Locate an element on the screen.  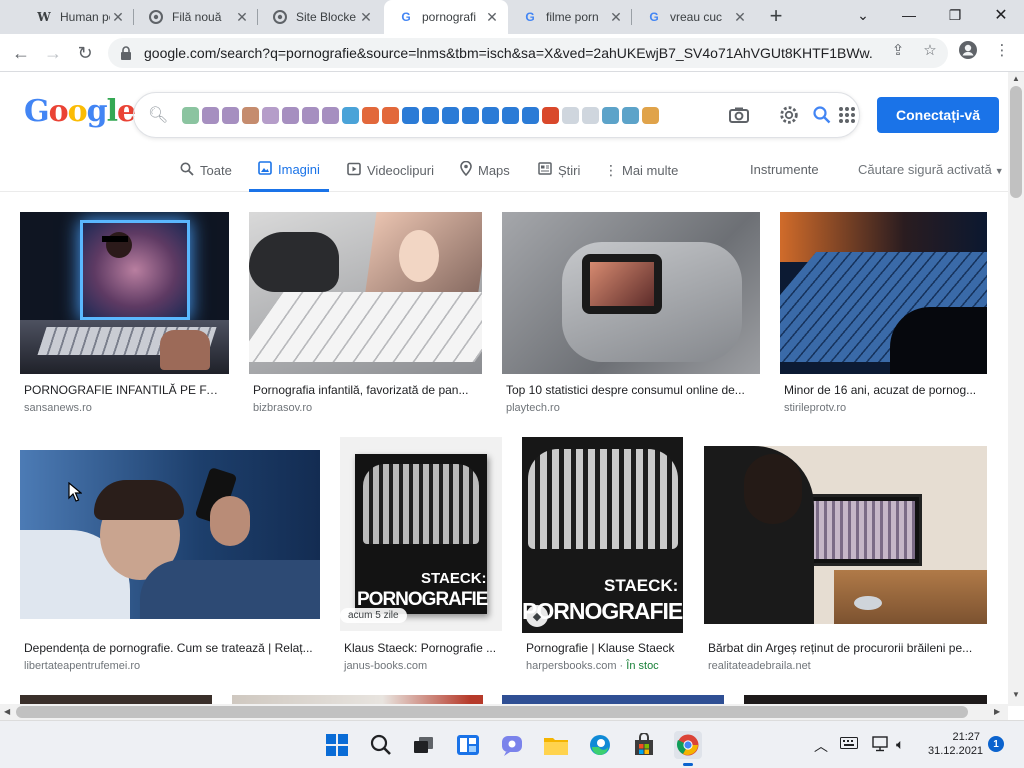
result-thumbnail: STAECK: PORNOGRAFIE ◆ is located at coordinates (602, 535).